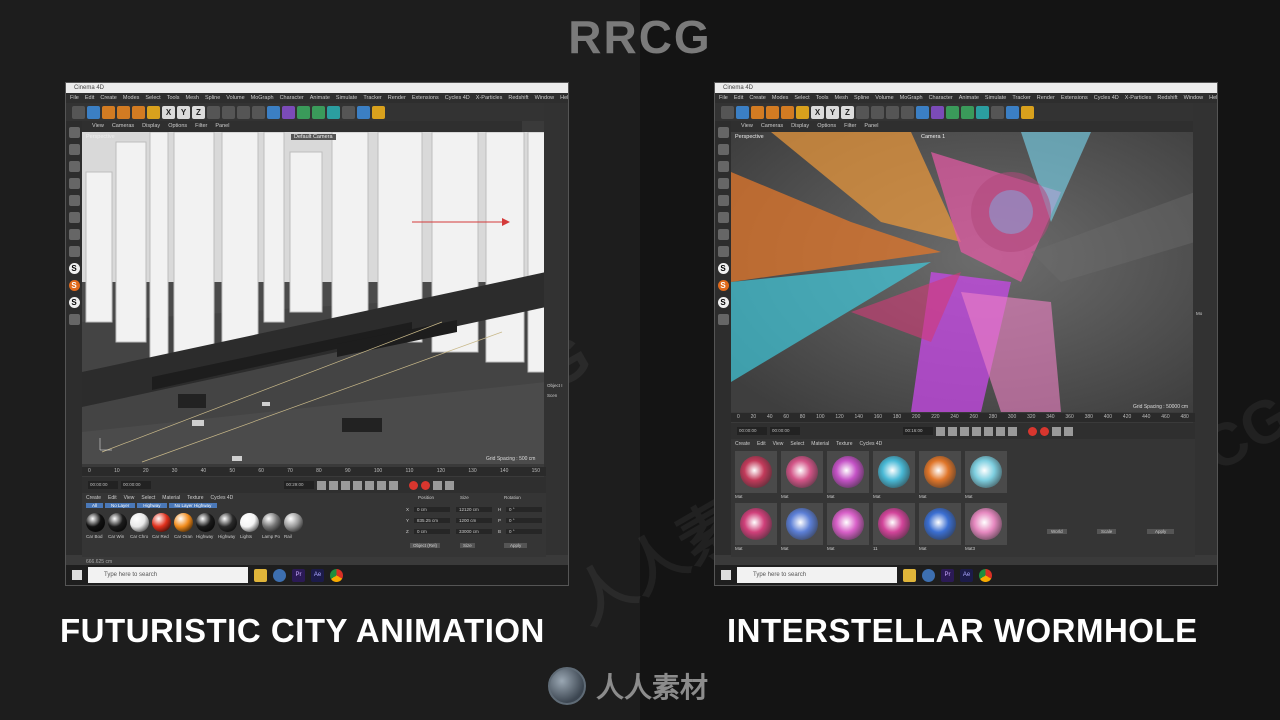 This screenshot has width=1280, height=720. Describe the element at coordinates (982, 112) in the screenshot. I see `deformer-icon` at that location.